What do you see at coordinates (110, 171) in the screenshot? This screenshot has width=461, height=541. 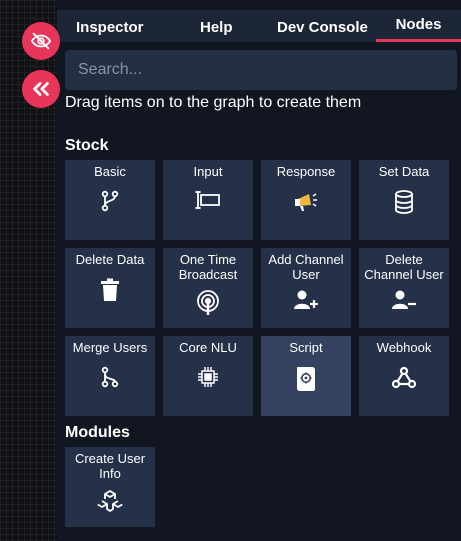 I see `node-label: Basic` at bounding box center [110, 171].